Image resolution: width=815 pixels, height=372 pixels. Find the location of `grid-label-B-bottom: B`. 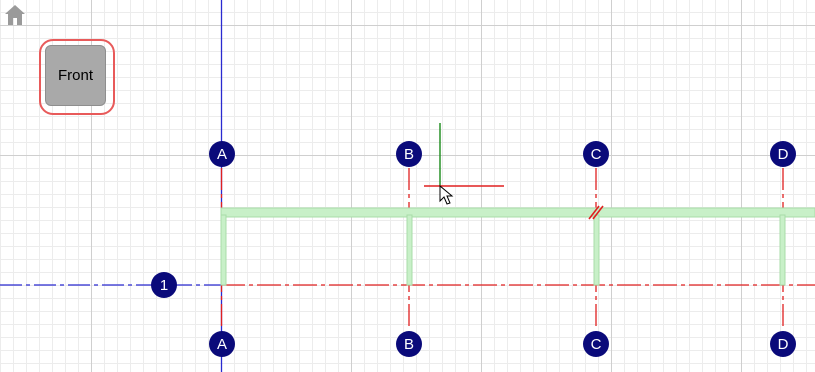

grid-label-B-bottom: B is located at coordinates (409, 344).